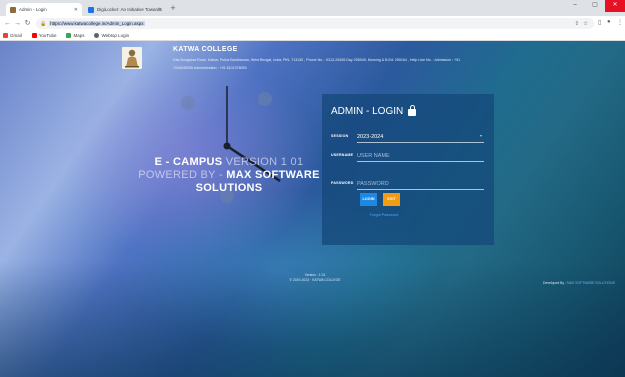  I want to click on tab-digilocker: DigiLocker: An Initiative Towards ✕, so click(125, 9).